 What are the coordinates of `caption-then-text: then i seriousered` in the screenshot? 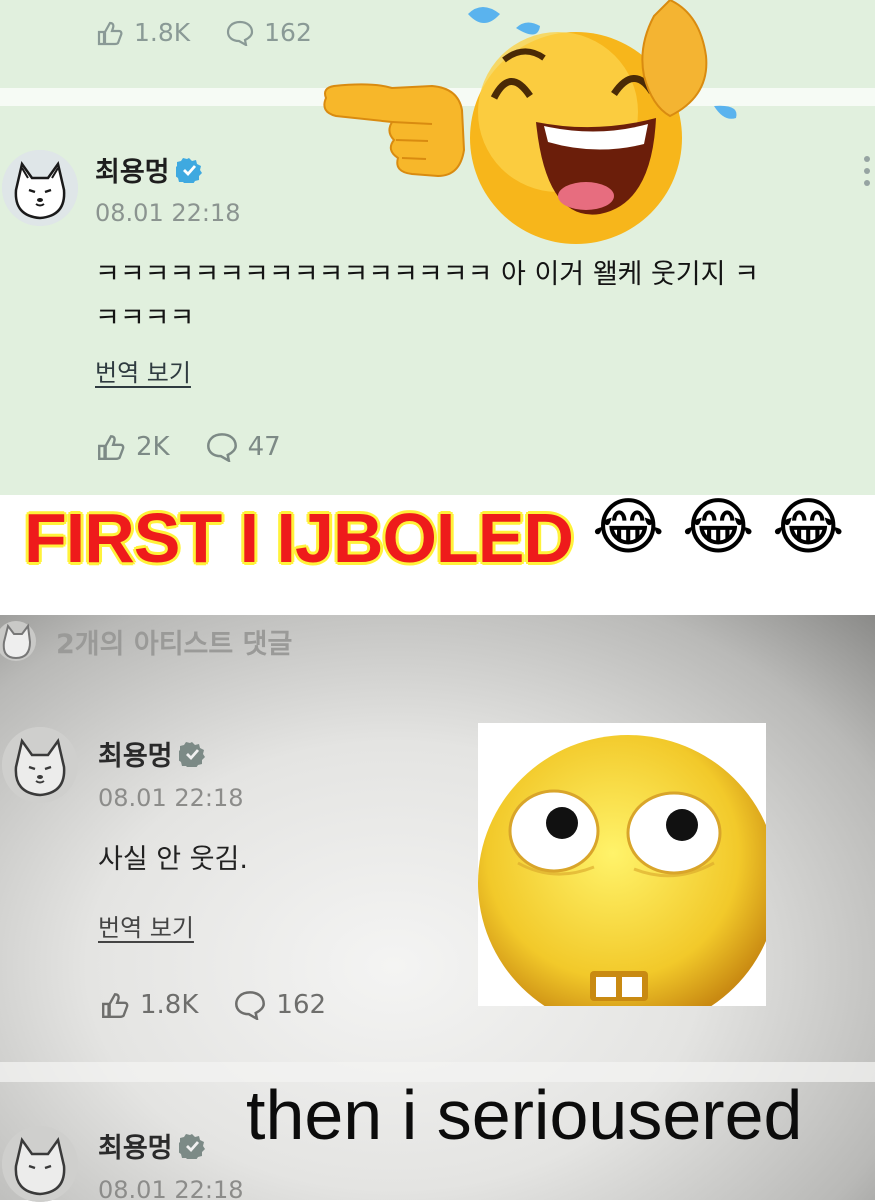 It's located at (524, 1115).